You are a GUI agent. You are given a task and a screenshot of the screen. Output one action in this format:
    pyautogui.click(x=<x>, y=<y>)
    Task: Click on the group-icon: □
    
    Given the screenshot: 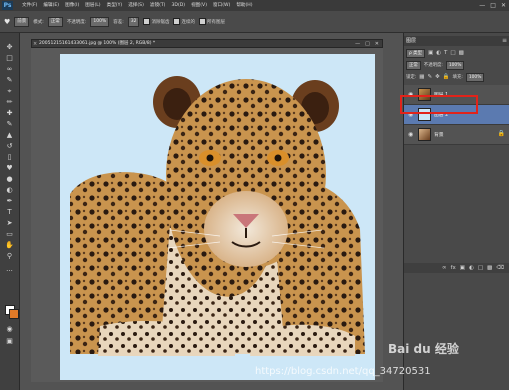 What is the action you would take?
    pyautogui.click(x=480, y=268)
    